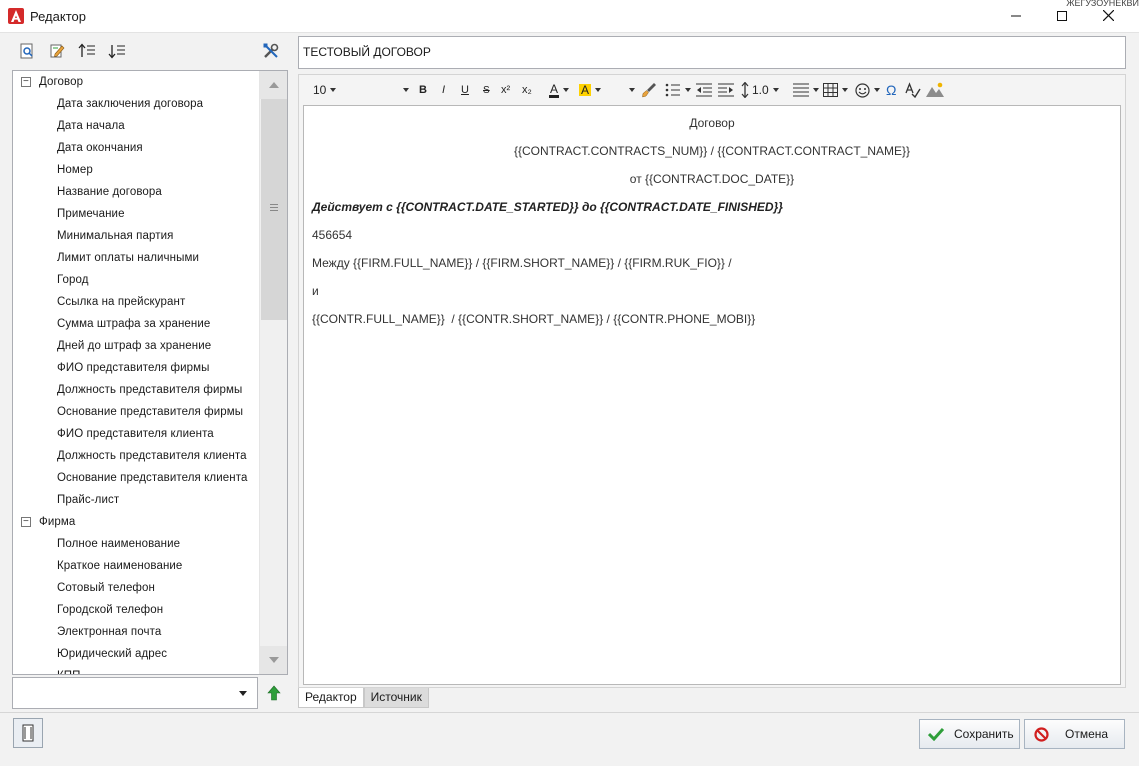  What do you see at coordinates (136, 126) in the screenshot?
I see `tree-item: Дата начала` at bounding box center [136, 126].